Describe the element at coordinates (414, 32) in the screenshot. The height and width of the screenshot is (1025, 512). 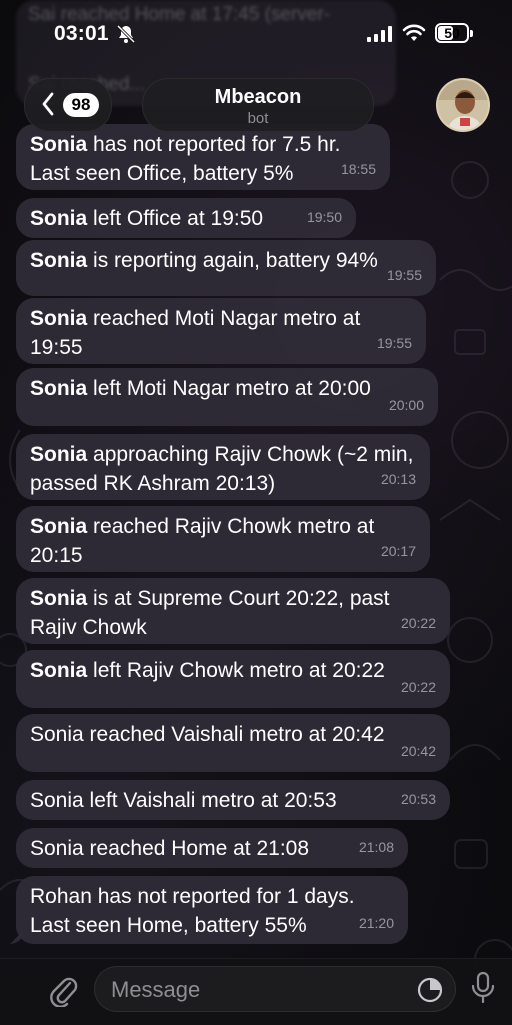
I see `wifi-icon` at that location.